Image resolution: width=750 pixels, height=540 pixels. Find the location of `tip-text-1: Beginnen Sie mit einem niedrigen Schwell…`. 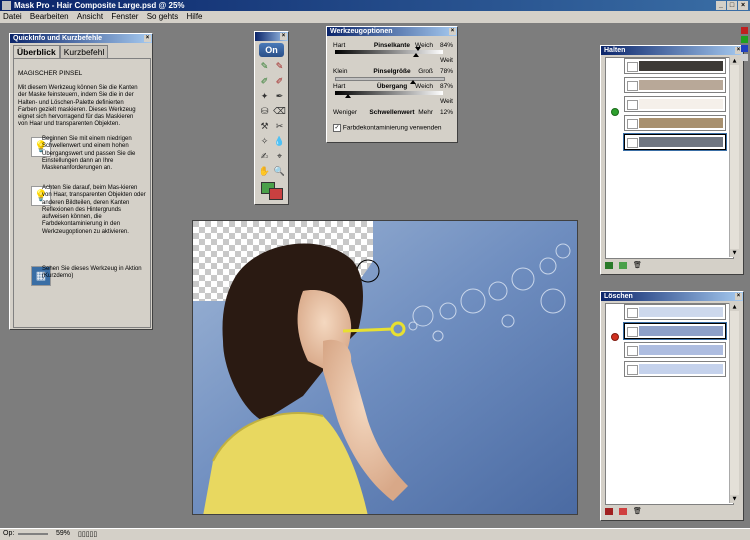

tip-text-1: Beginnen Sie mit einem niedrigen Schwell… is located at coordinates (89, 154).